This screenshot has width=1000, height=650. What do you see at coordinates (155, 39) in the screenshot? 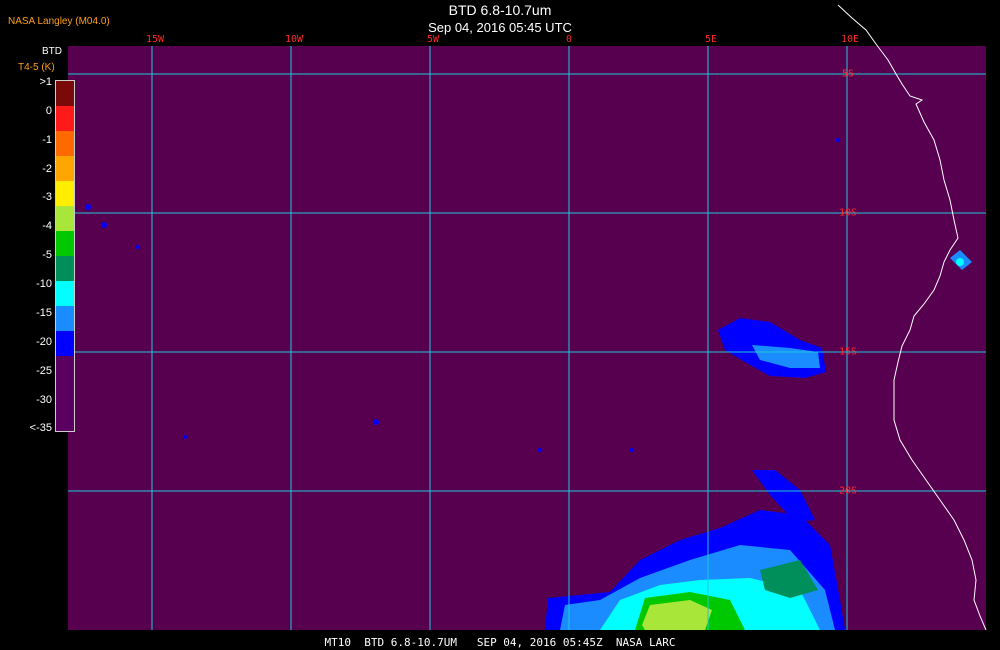
I see `lon-label-15w: 15W` at bounding box center [155, 39].